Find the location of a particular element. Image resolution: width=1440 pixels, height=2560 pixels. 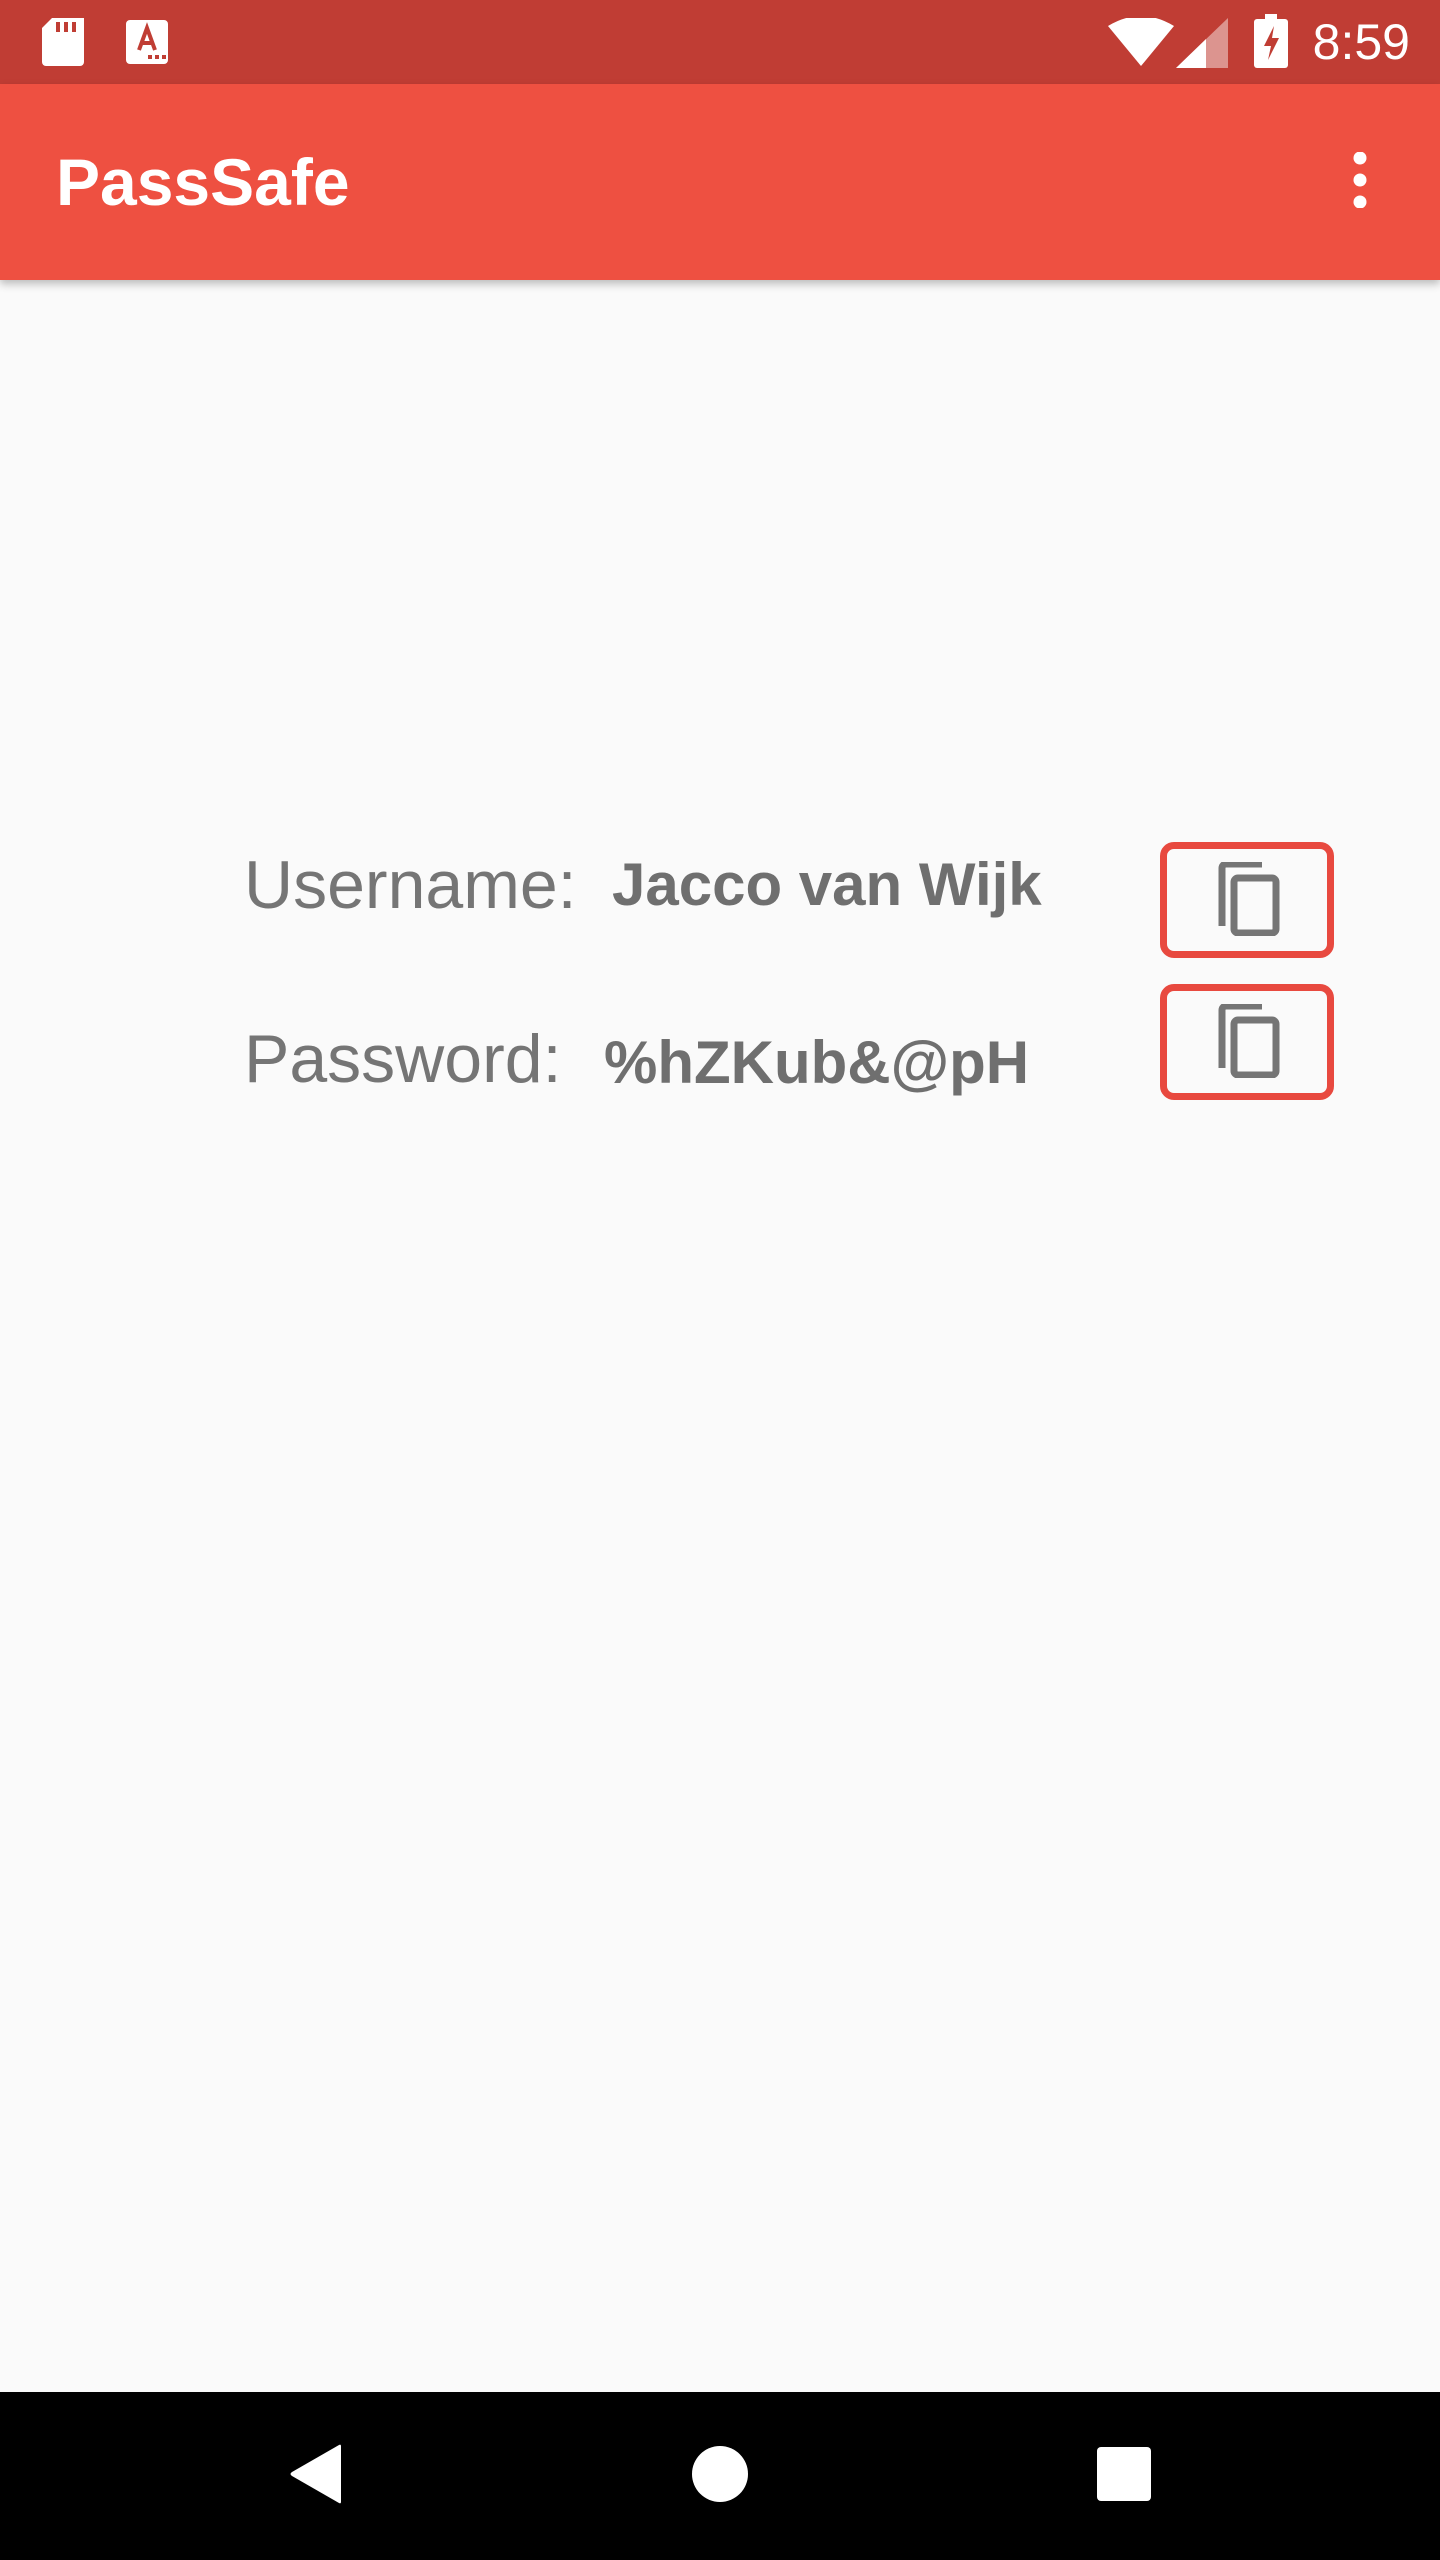

recents-button is located at coordinates (1124, 2476).